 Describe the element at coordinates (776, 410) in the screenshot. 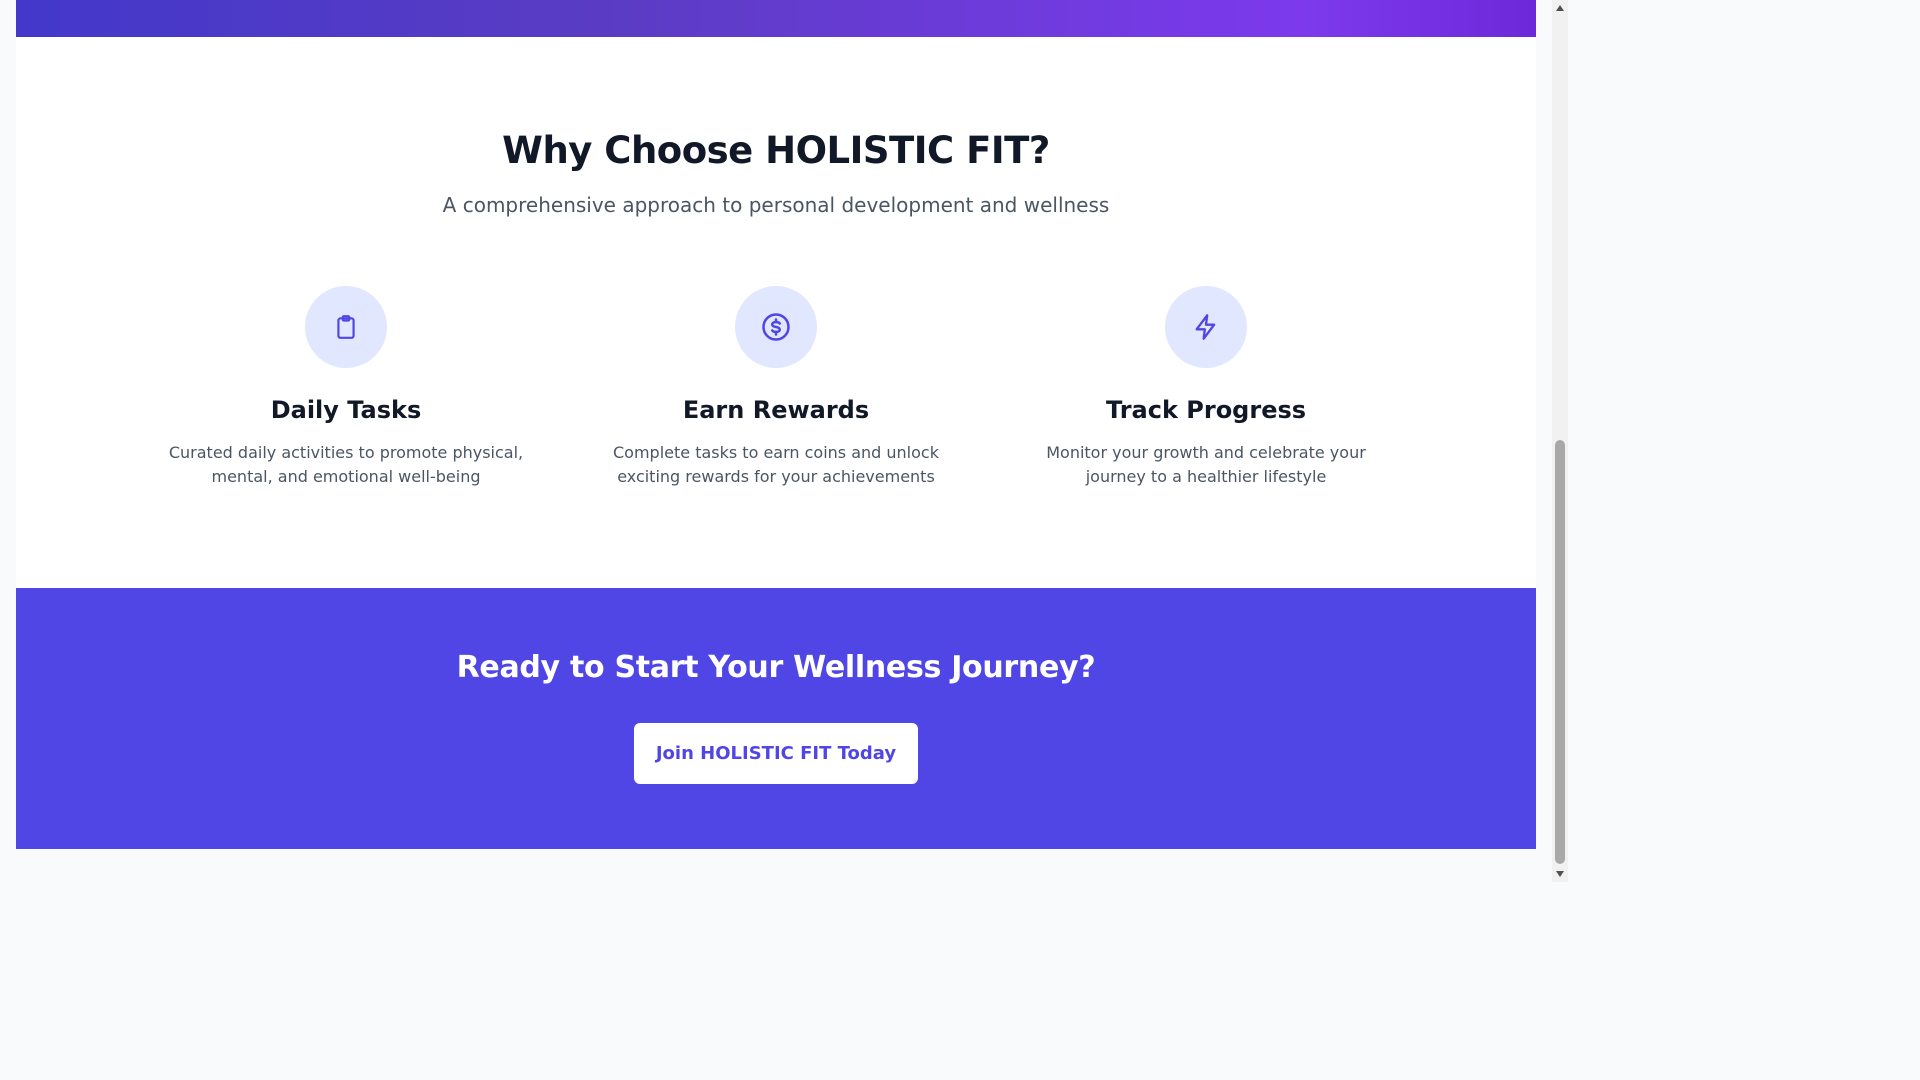

I see `feature-title: Earn Rewards` at that location.